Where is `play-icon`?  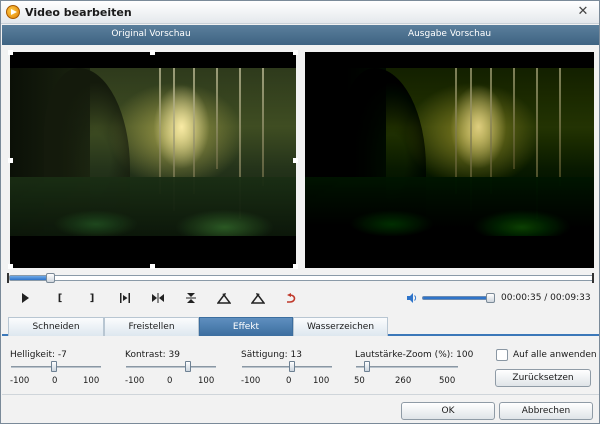
play-icon is located at coordinates (25, 298).